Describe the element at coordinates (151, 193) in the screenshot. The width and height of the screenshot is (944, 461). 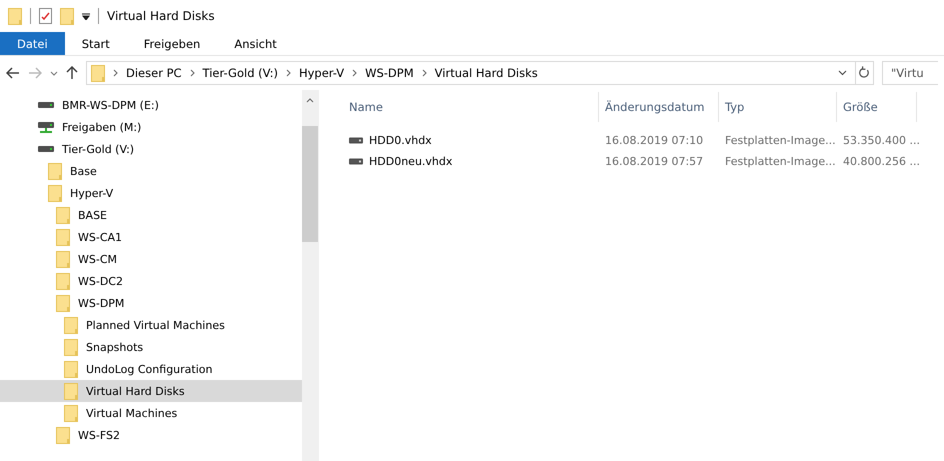
I see `tree-item: Hyper-V` at that location.